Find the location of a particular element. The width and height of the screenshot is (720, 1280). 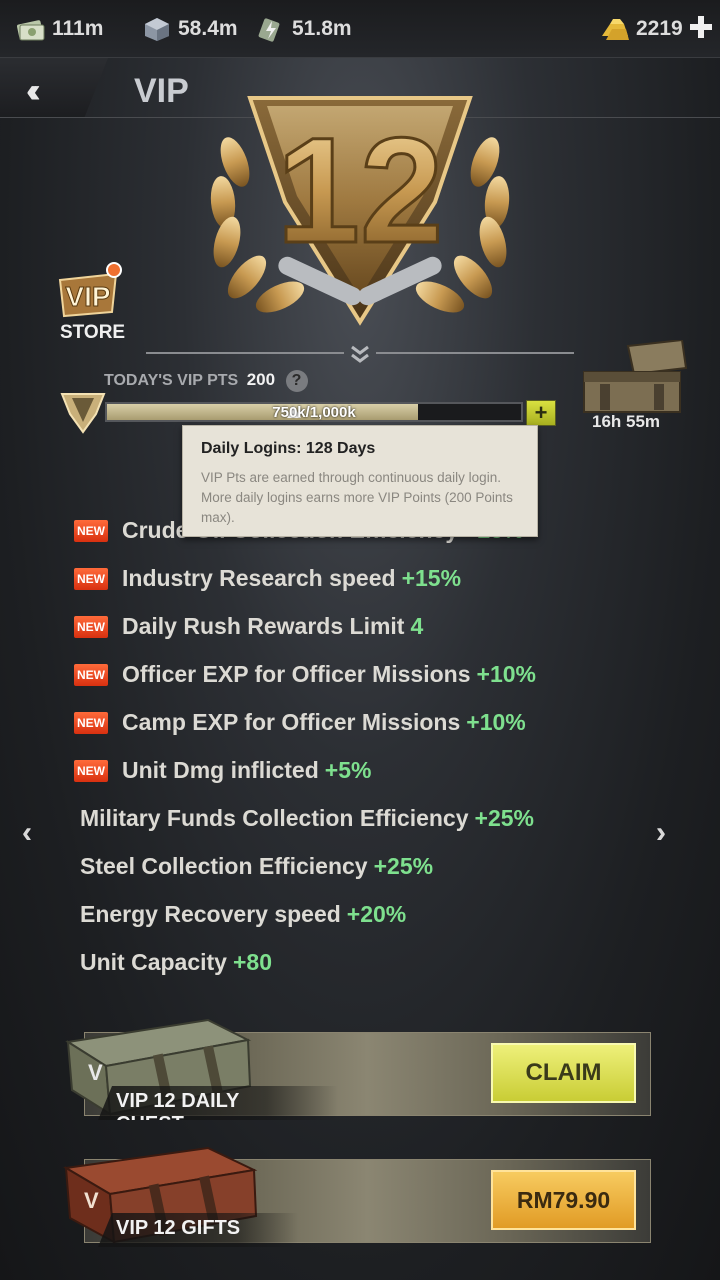

tooltip-title: Daily Logins: 128 Days is located at coordinates (288, 448).